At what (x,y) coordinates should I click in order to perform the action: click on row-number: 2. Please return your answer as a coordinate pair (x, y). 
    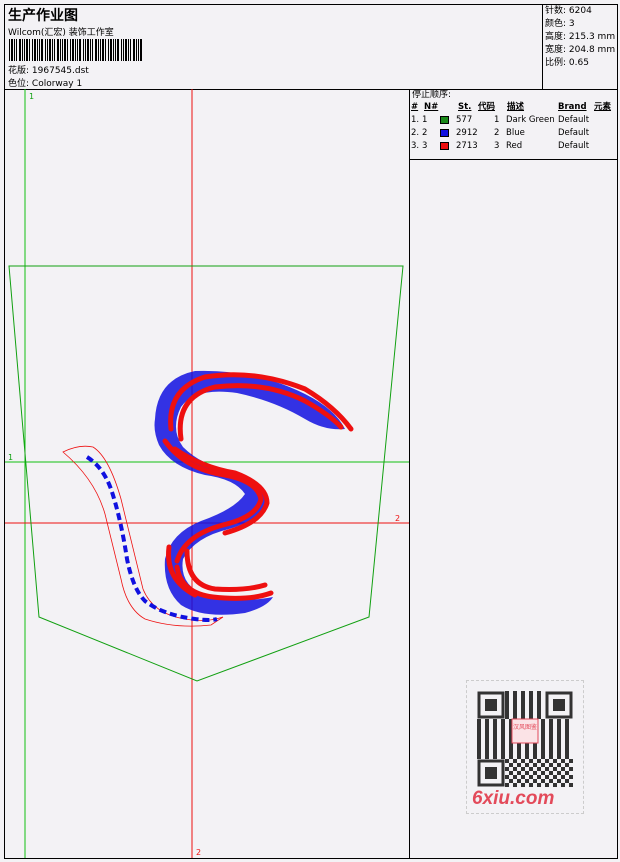
    Looking at the image, I should click on (425, 133).